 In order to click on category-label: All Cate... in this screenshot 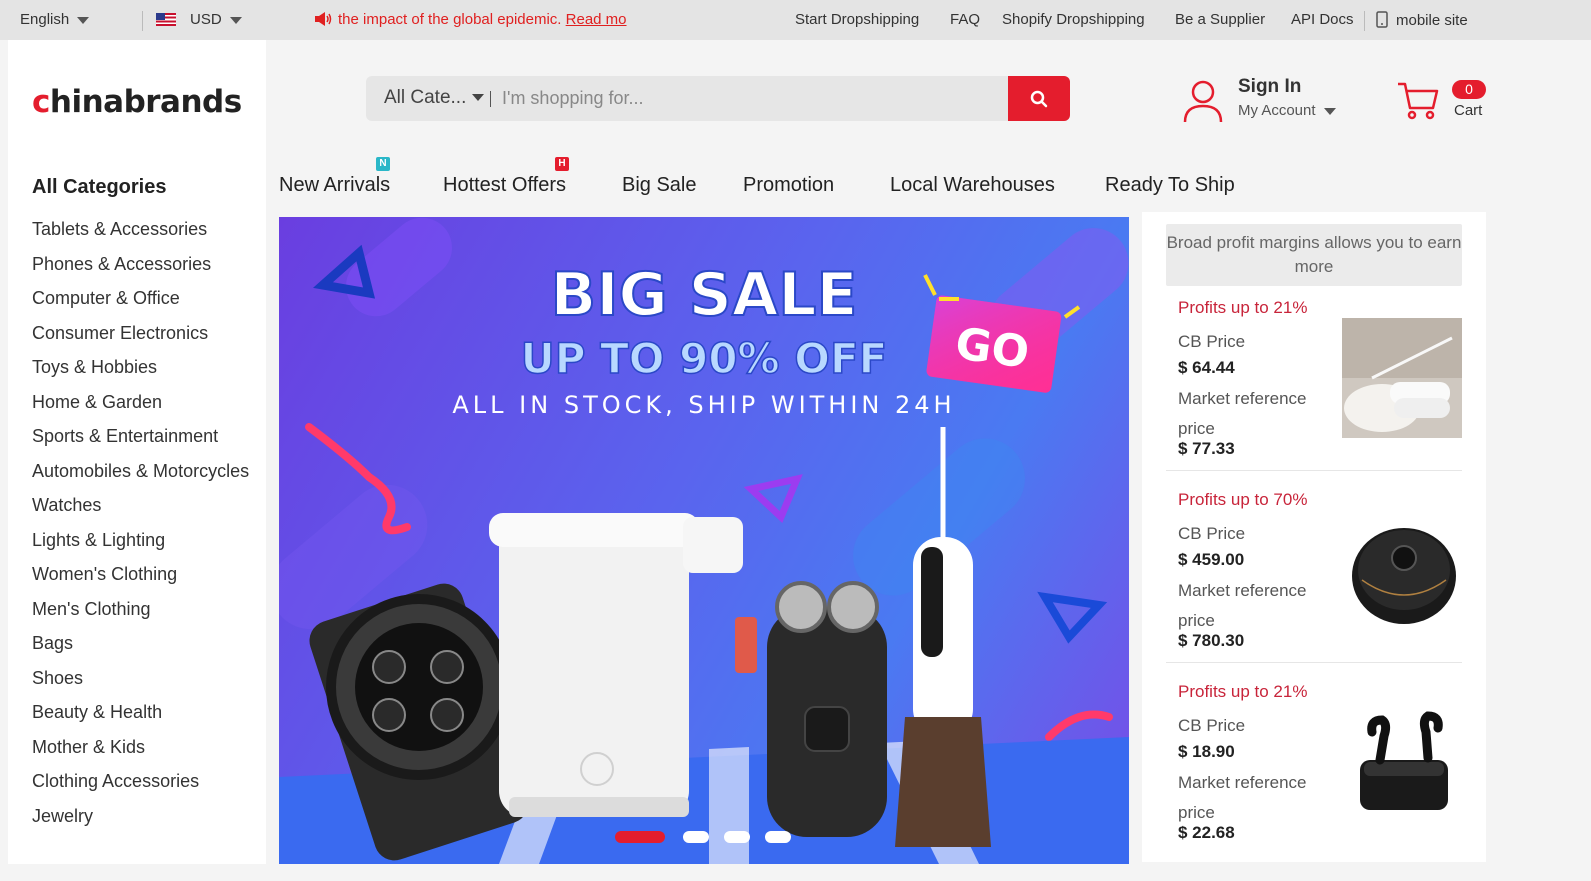, I will do `click(425, 97)`.